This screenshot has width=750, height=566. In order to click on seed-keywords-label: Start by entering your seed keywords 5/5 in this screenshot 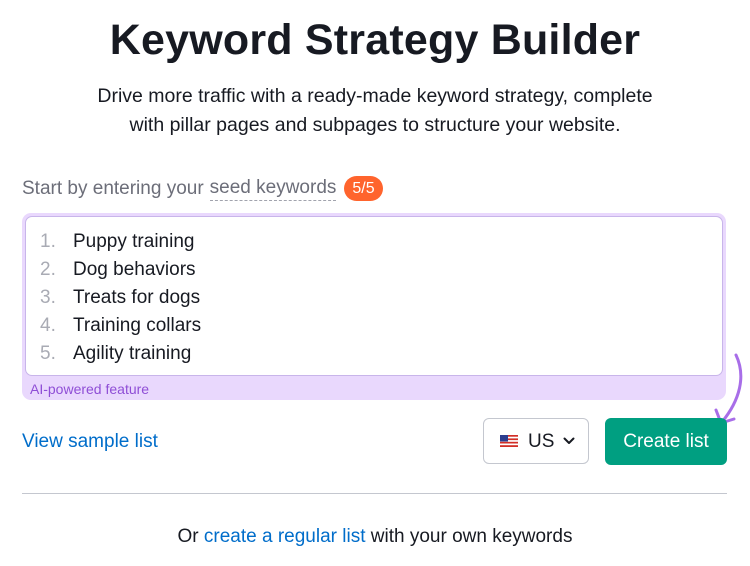, I will do `click(202, 188)`.